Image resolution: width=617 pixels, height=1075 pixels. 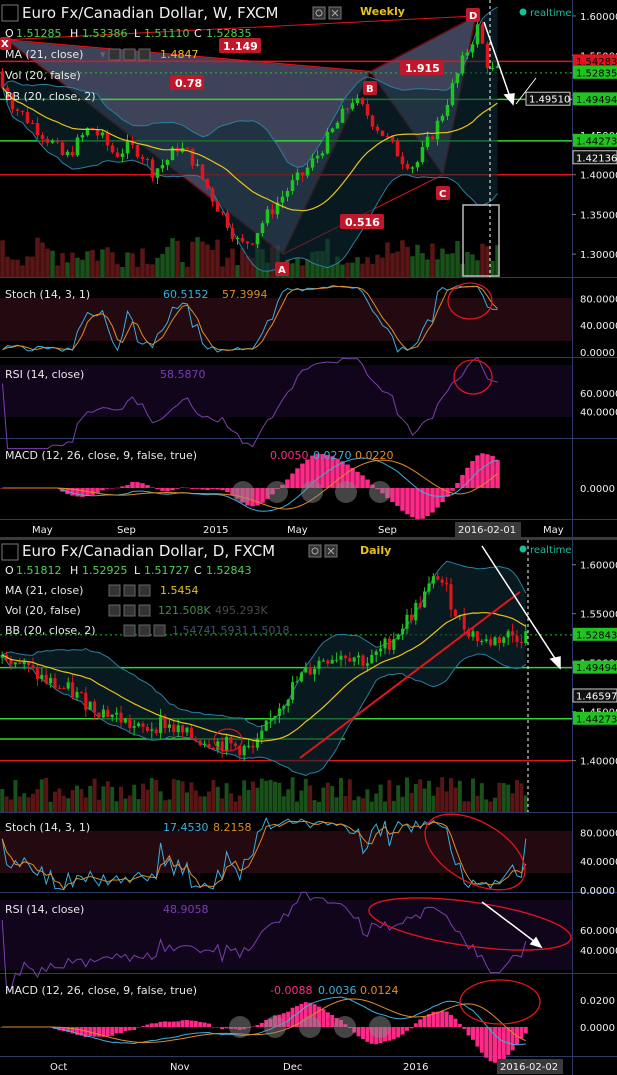 I want to click on daily-macd-highlight, so click(x=500, y=1002).